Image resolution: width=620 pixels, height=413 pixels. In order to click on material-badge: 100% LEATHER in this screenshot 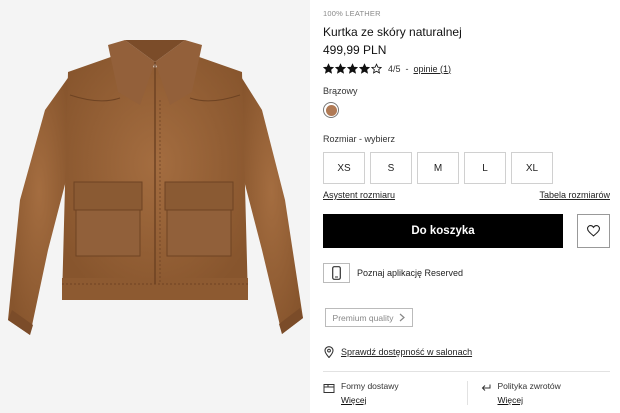, I will do `click(352, 13)`.